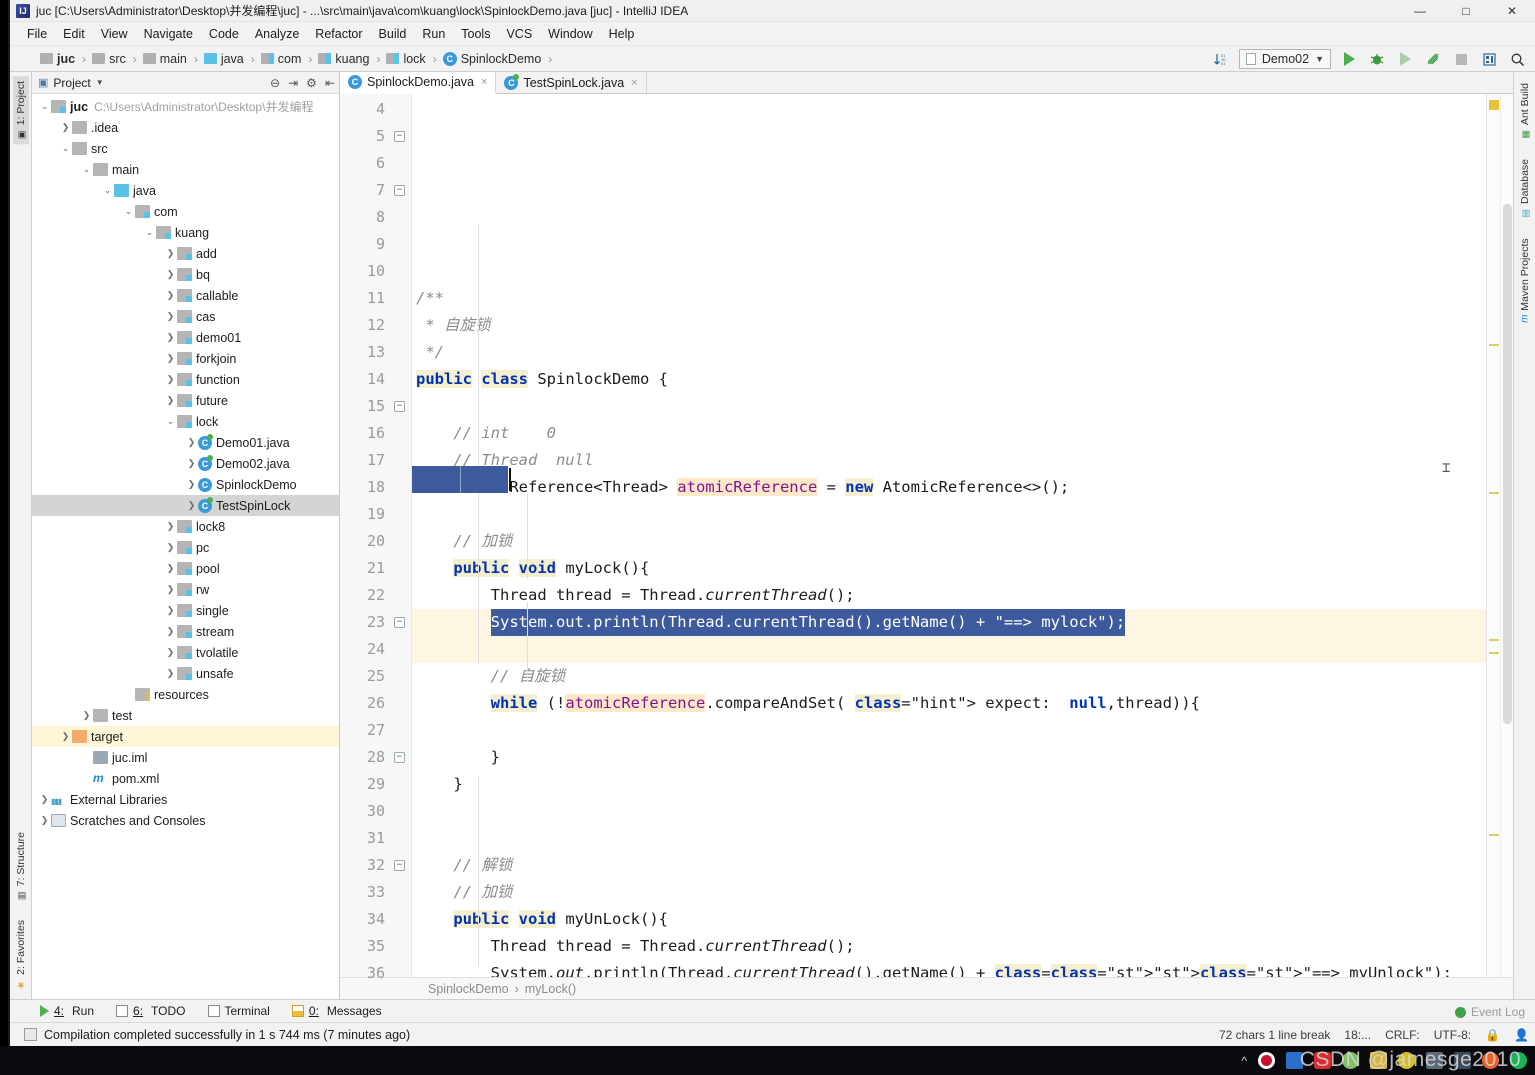  I want to click on code-line: // int 0, so click(949, 433).